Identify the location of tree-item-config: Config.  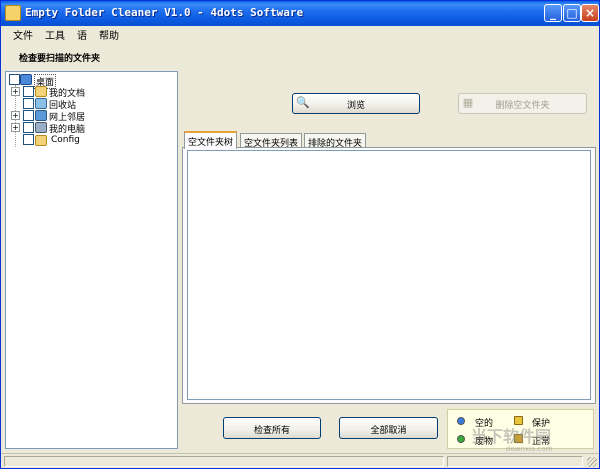
(91, 140).